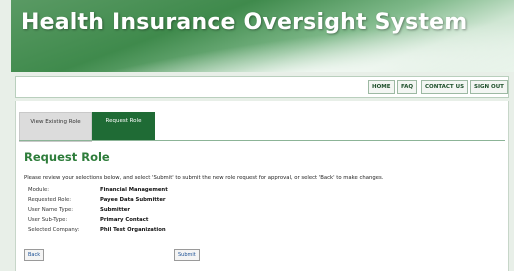 The image size is (514, 271). I want to click on summary-label: Module:, so click(39, 190).